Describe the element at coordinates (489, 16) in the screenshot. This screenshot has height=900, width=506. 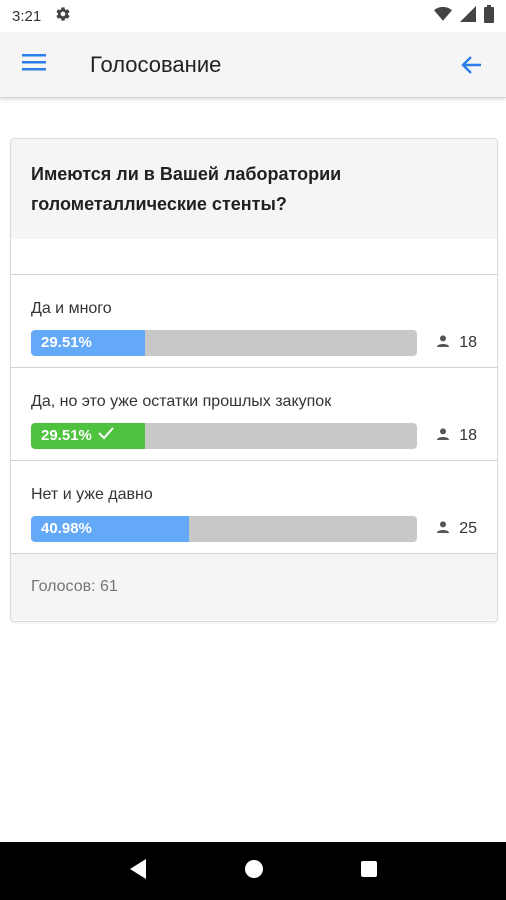
I see `battery-icon` at that location.